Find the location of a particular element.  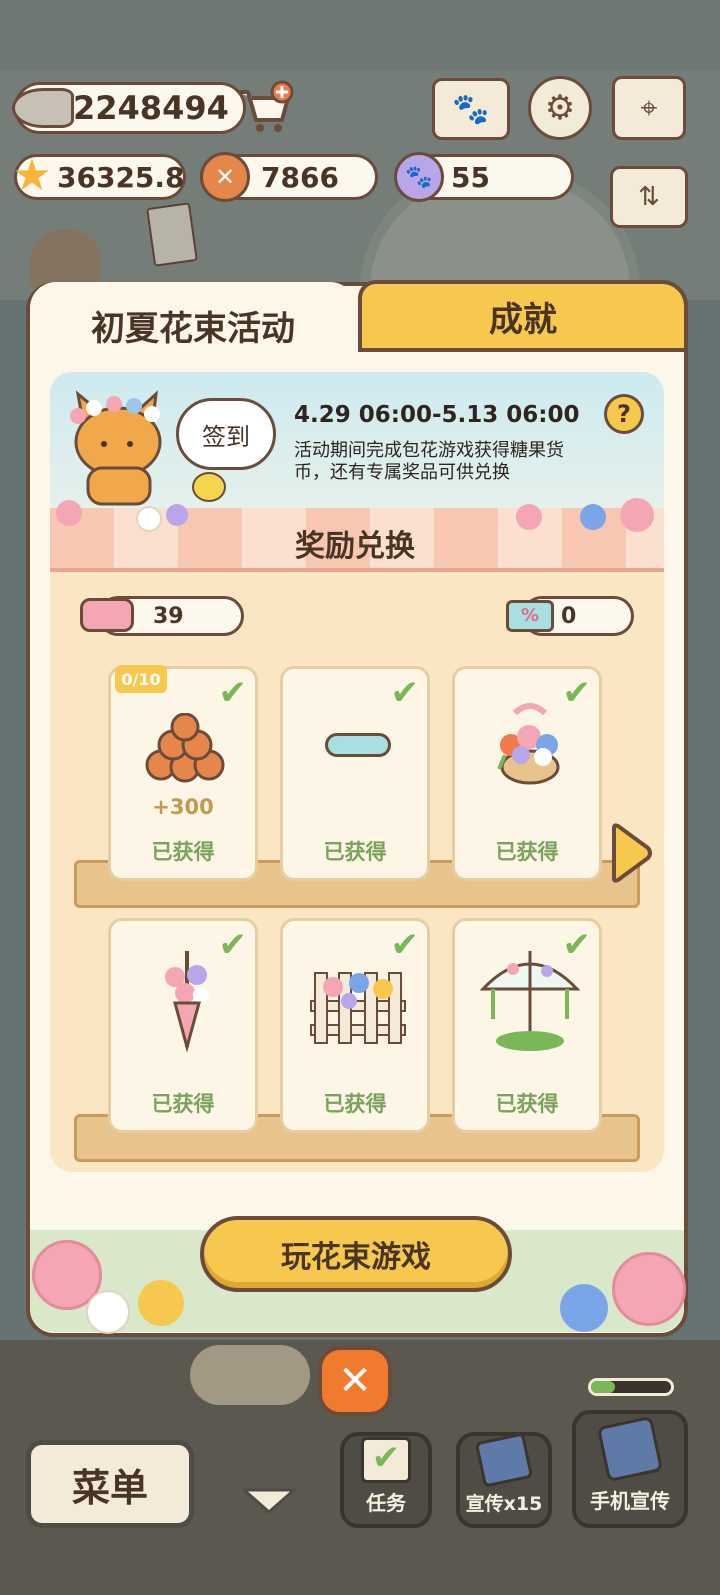

book-icon: 🐾 is located at coordinates (471, 109).